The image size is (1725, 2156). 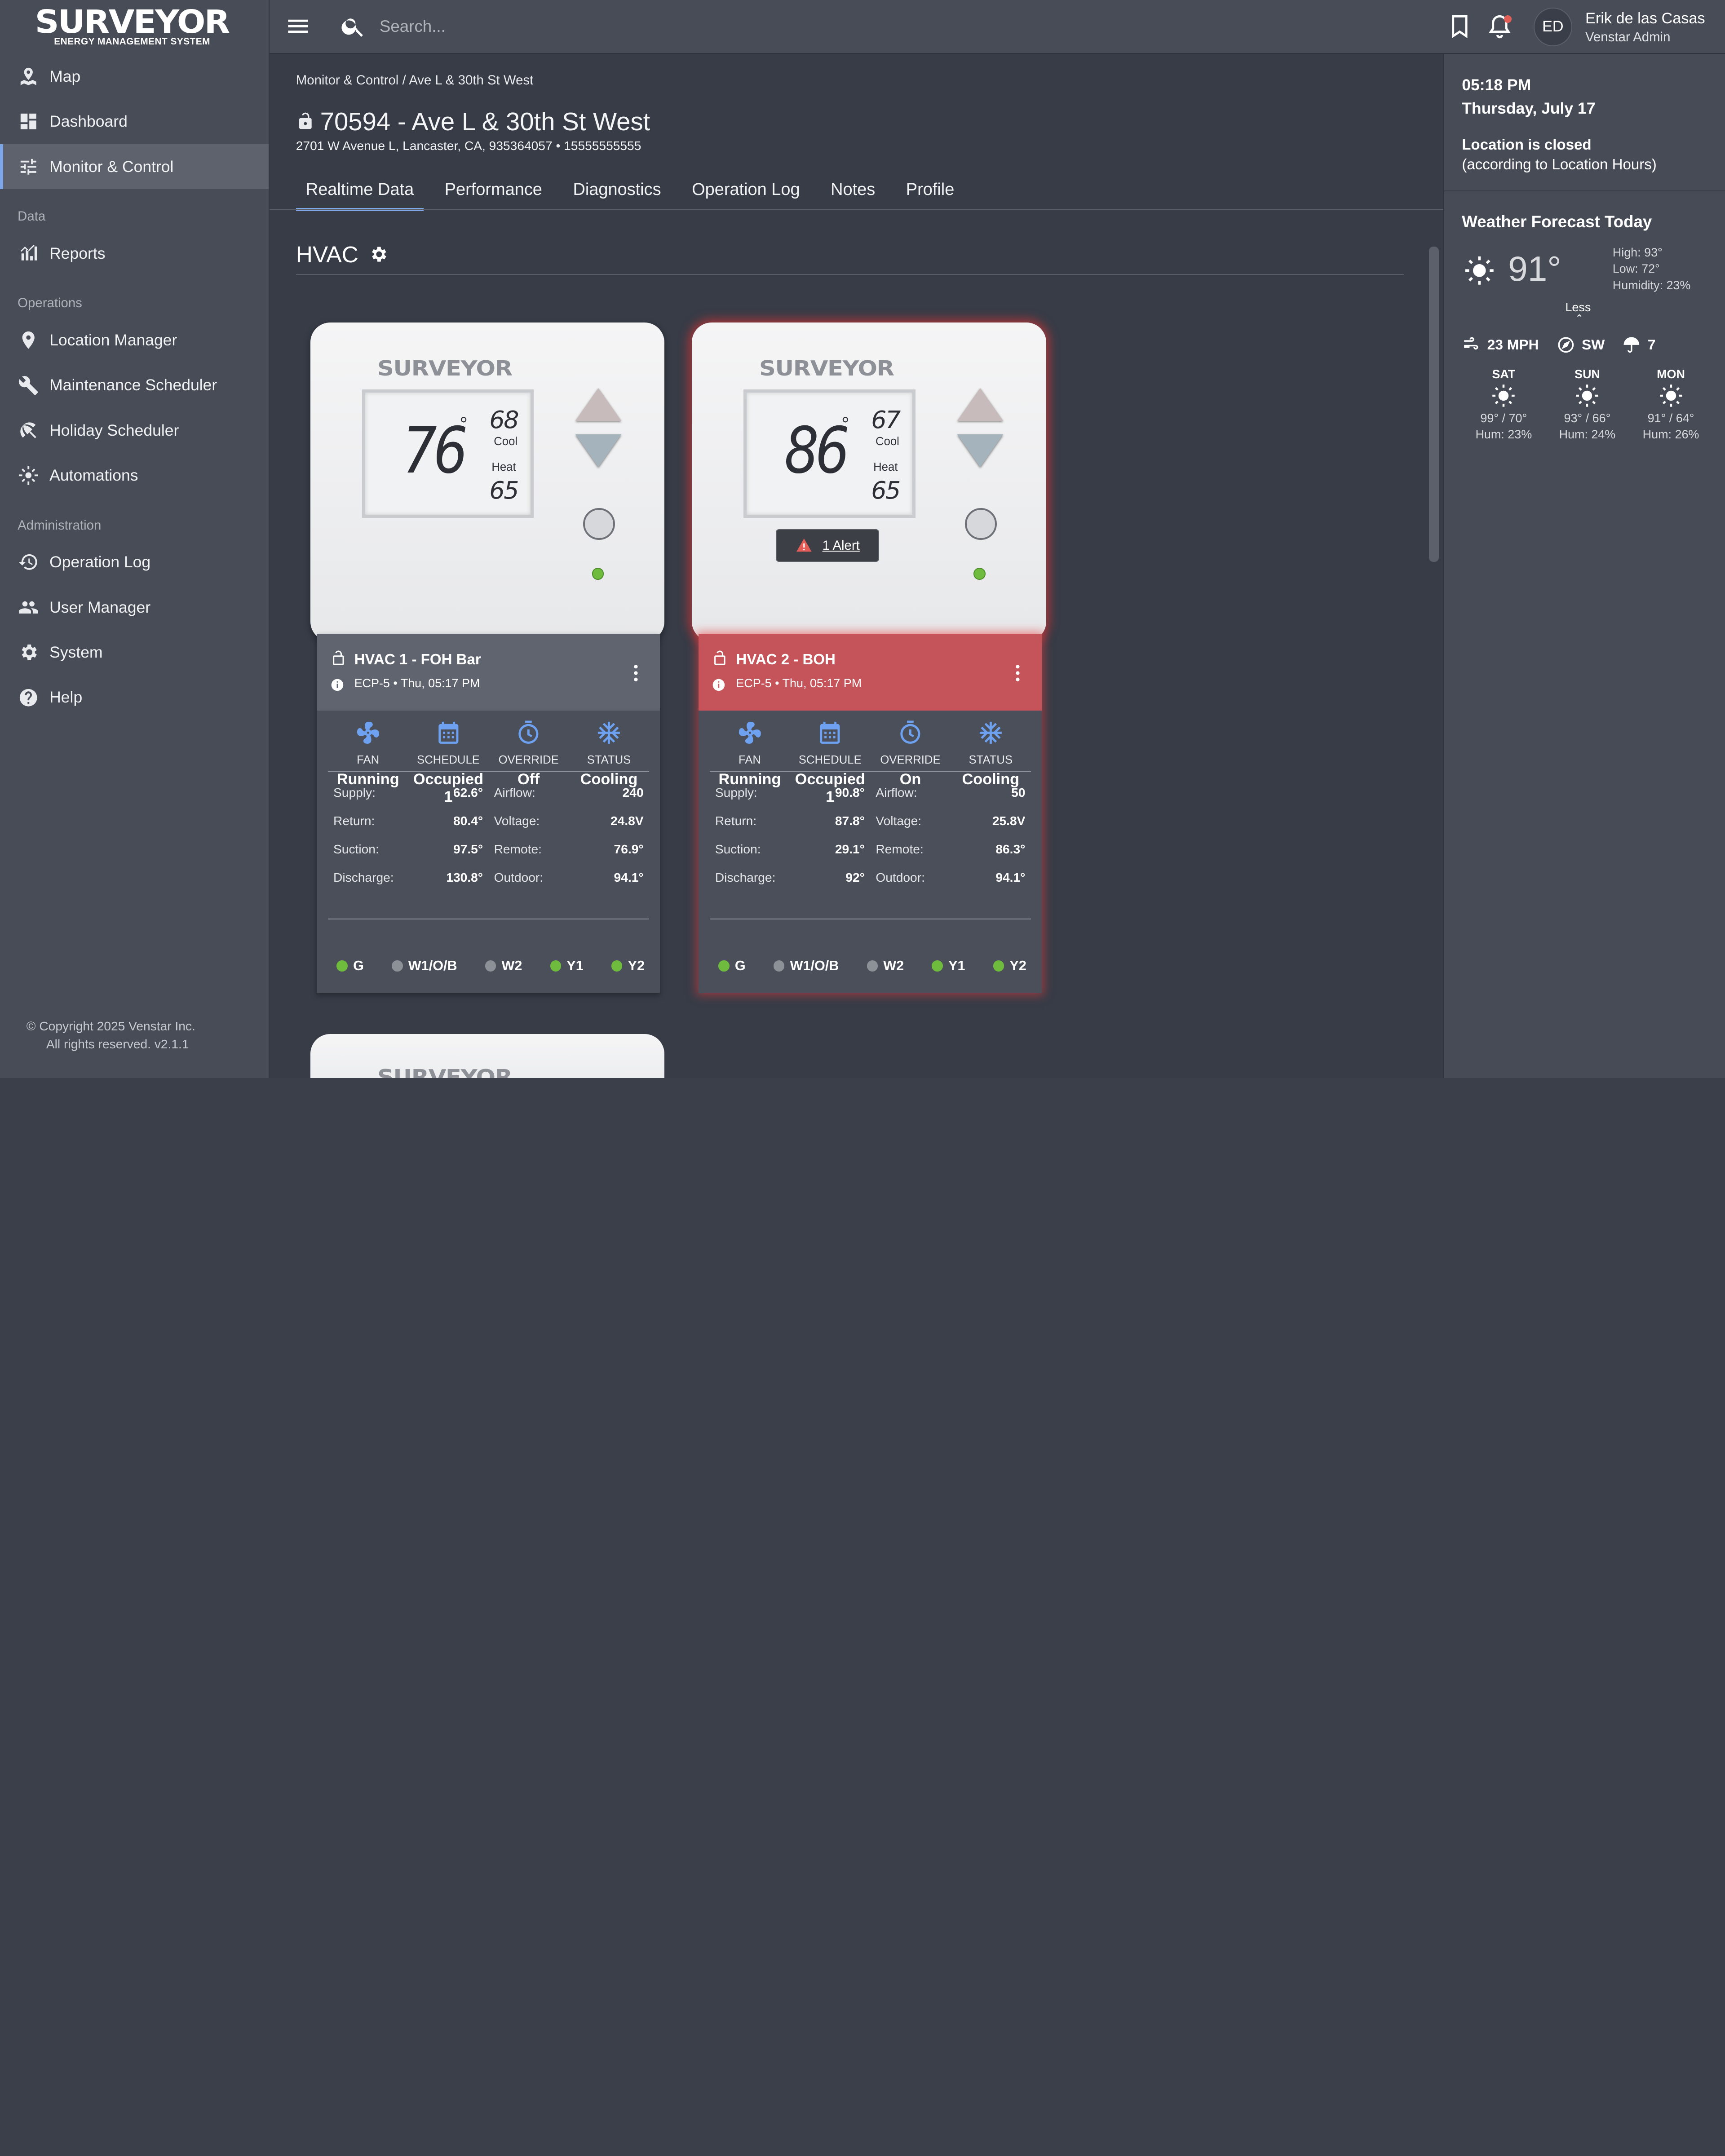 I want to click on main-scrollbar, so click(x=1434, y=404).